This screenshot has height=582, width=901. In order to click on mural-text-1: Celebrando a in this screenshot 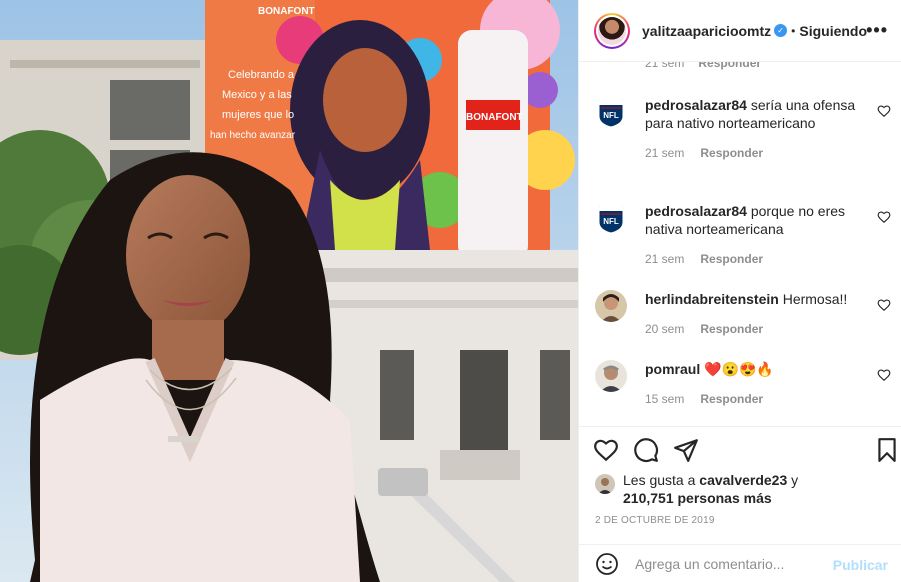, I will do `click(261, 75)`.